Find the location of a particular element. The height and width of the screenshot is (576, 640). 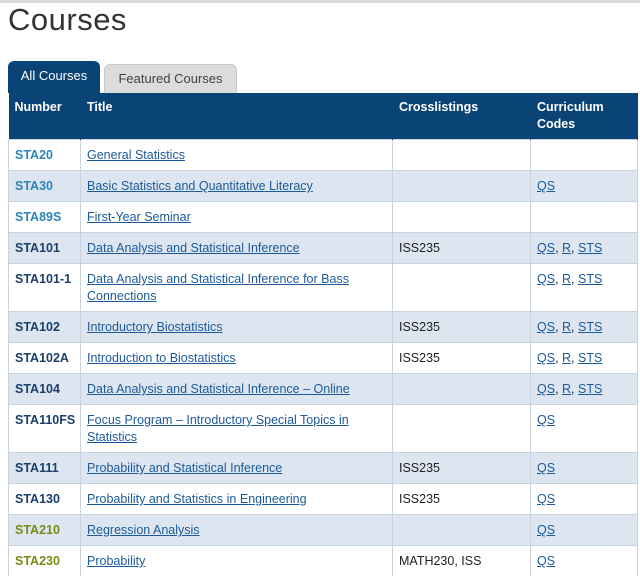

course-title-link: First-Year Seminar is located at coordinates (139, 217).